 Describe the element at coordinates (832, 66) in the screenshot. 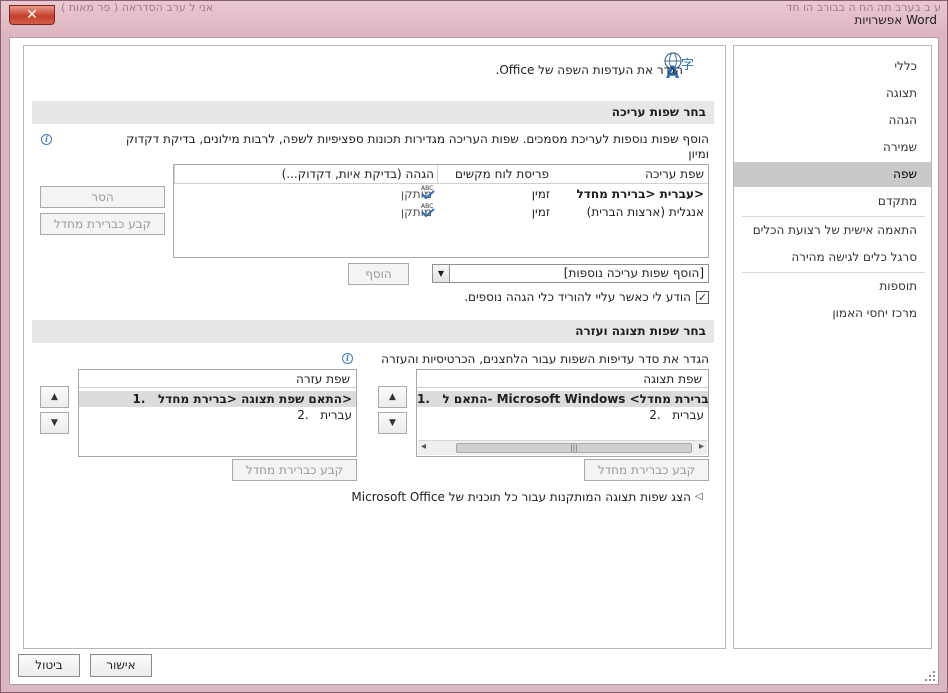

I see `nav-item-general: כללי` at that location.